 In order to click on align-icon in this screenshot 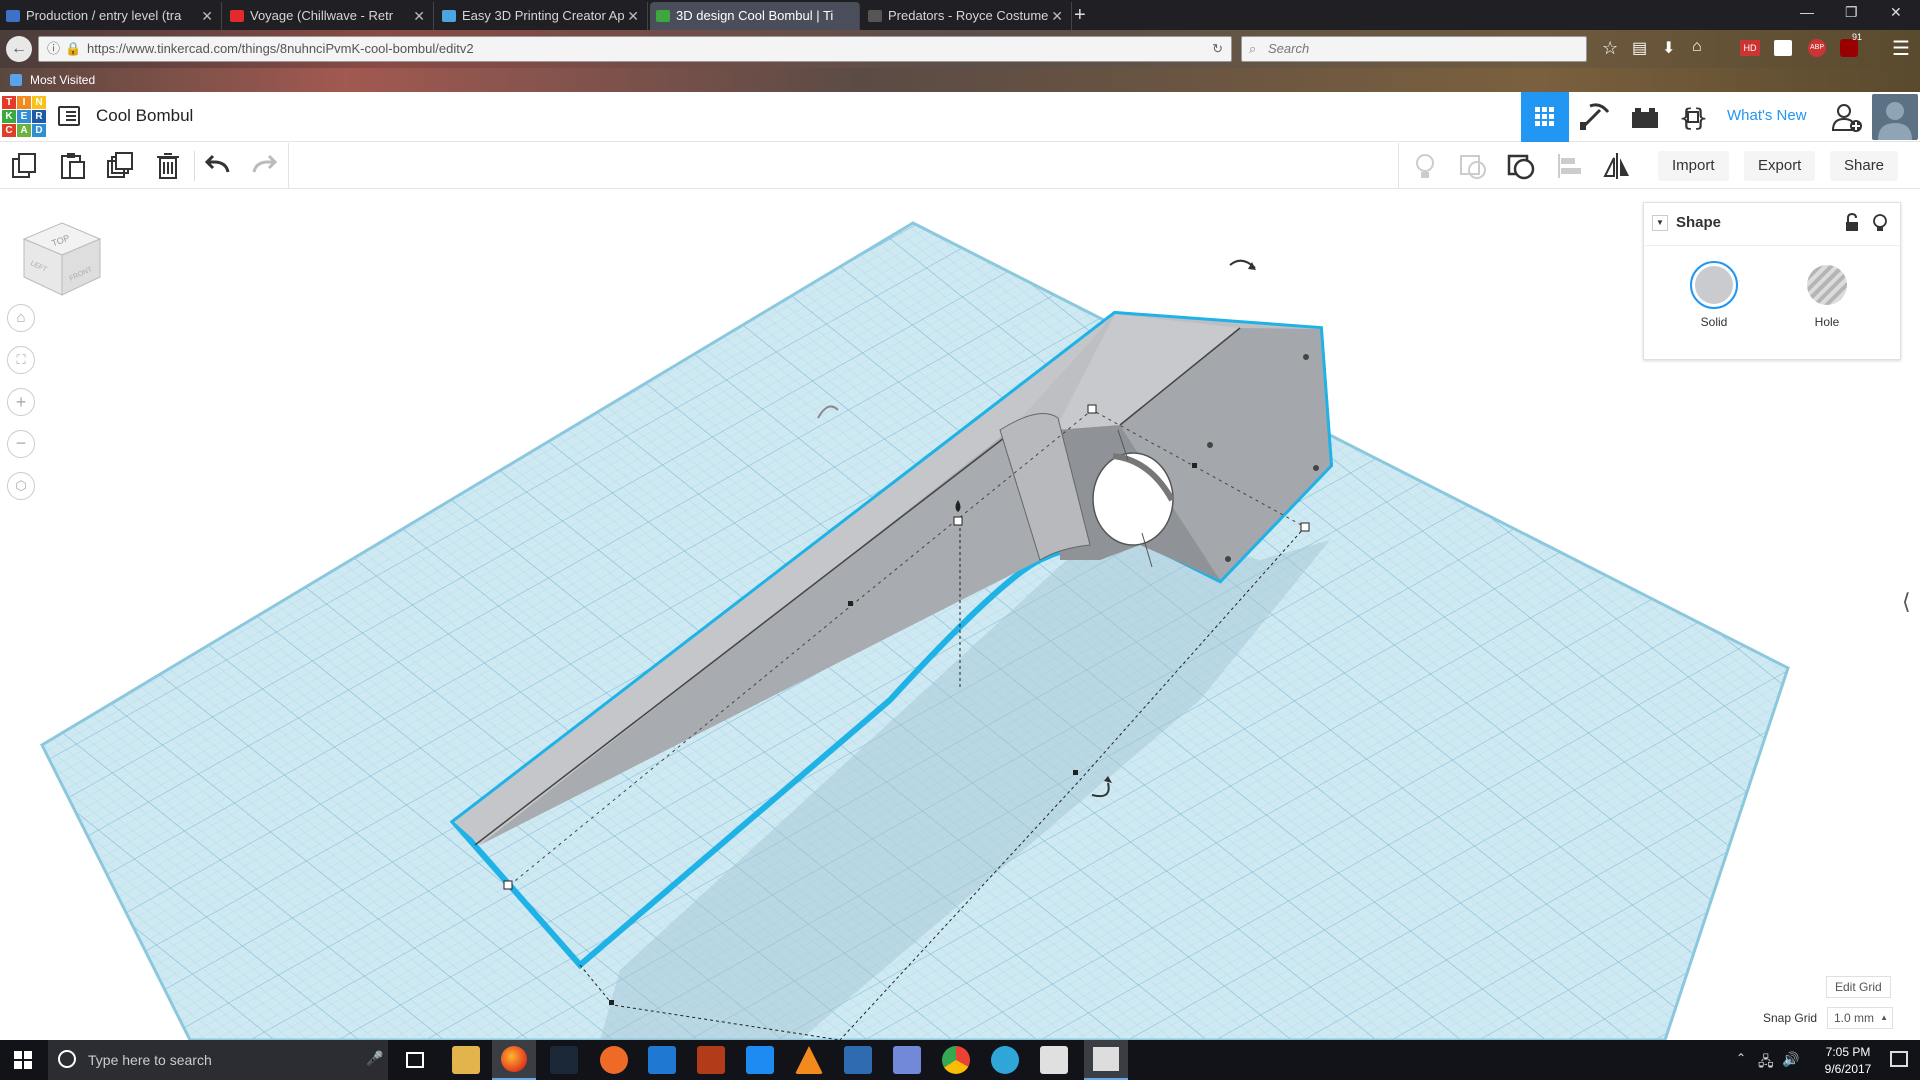, I will do `click(1569, 166)`.